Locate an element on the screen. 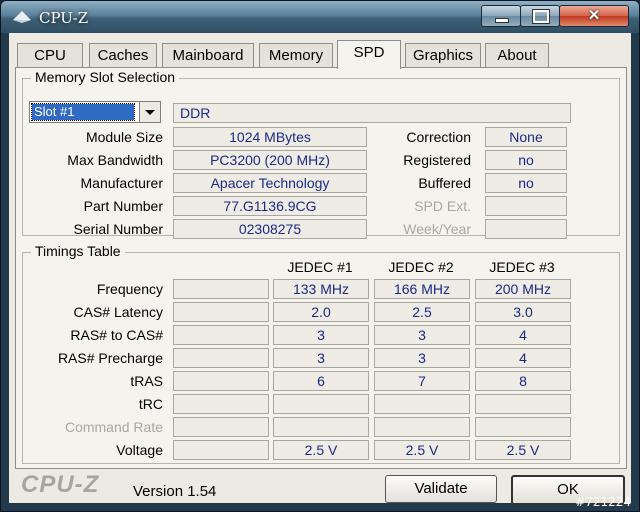  slot-label-week-year: Week/Year is located at coordinates (437, 229).